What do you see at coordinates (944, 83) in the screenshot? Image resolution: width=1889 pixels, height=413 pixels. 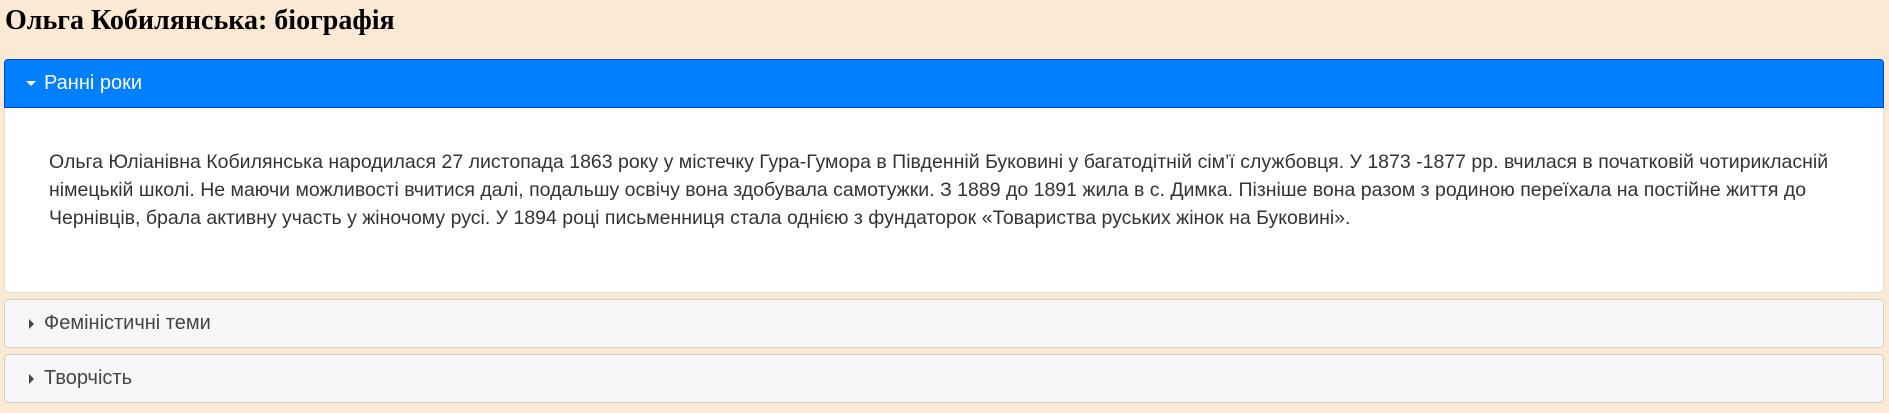 I see `accordion-header-early-years: Ранні роки` at bounding box center [944, 83].